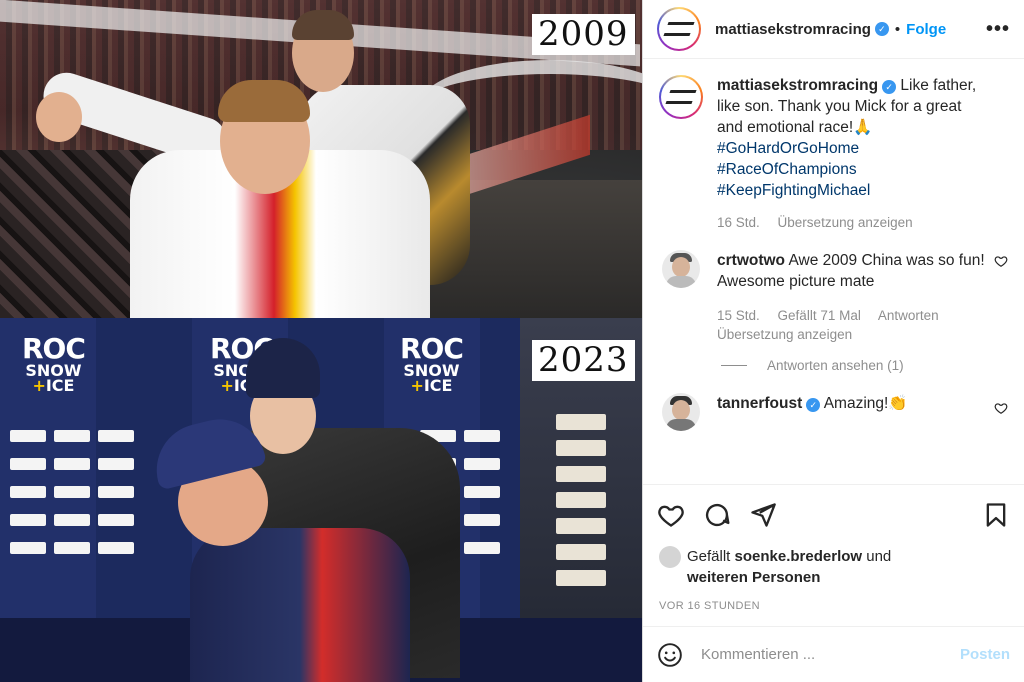 The width and height of the screenshot is (1024, 682). Describe the element at coordinates (799, 556) in the screenshot. I see `liker-username: soenke.brederlow` at that location.